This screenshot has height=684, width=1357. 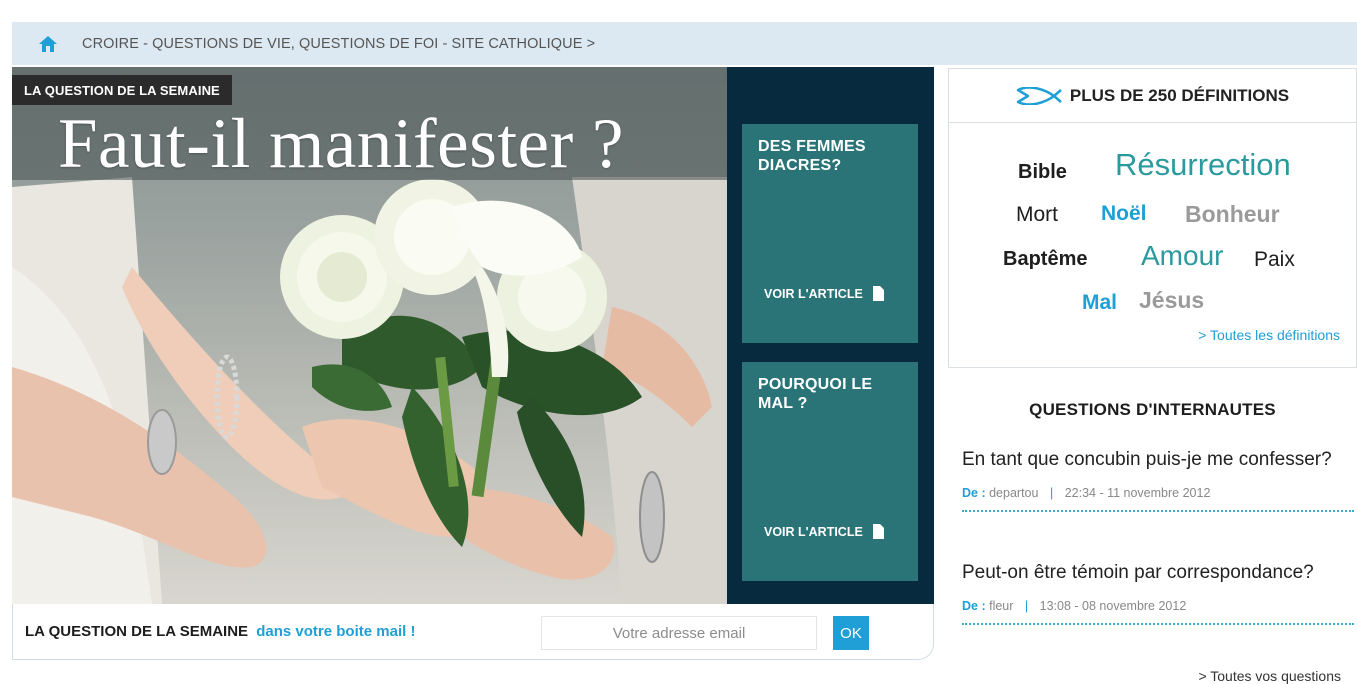 What do you see at coordinates (1269, 335) in the screenshot?
I see `all-definitions-link: > Toutes les définitions` at bounding box center [1269, 335].